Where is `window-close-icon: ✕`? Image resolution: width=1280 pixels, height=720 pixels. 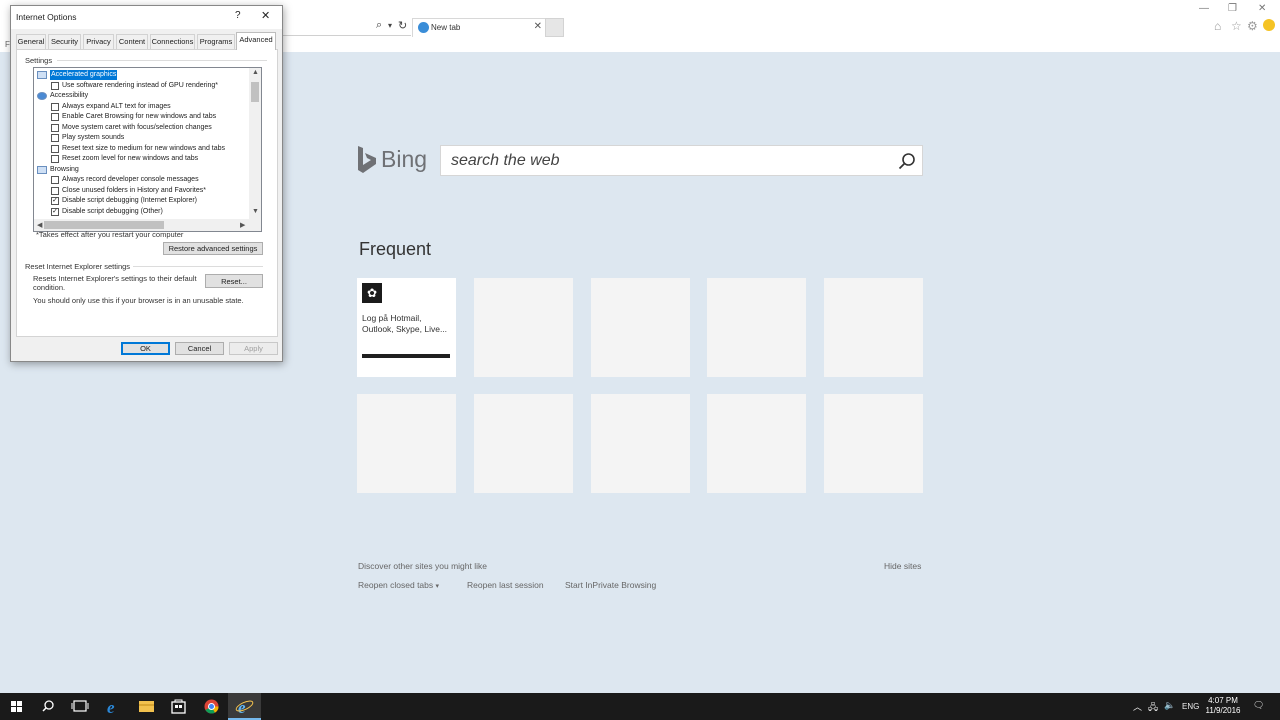 window-close-icon: ✕ is located at coordinates (1262, 8).